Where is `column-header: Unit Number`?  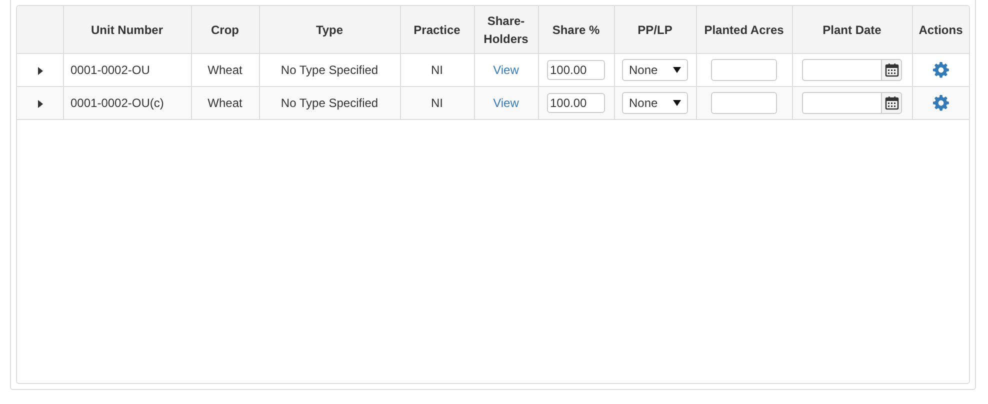 column-header: Unit Number is located at coordinates (127, 30).